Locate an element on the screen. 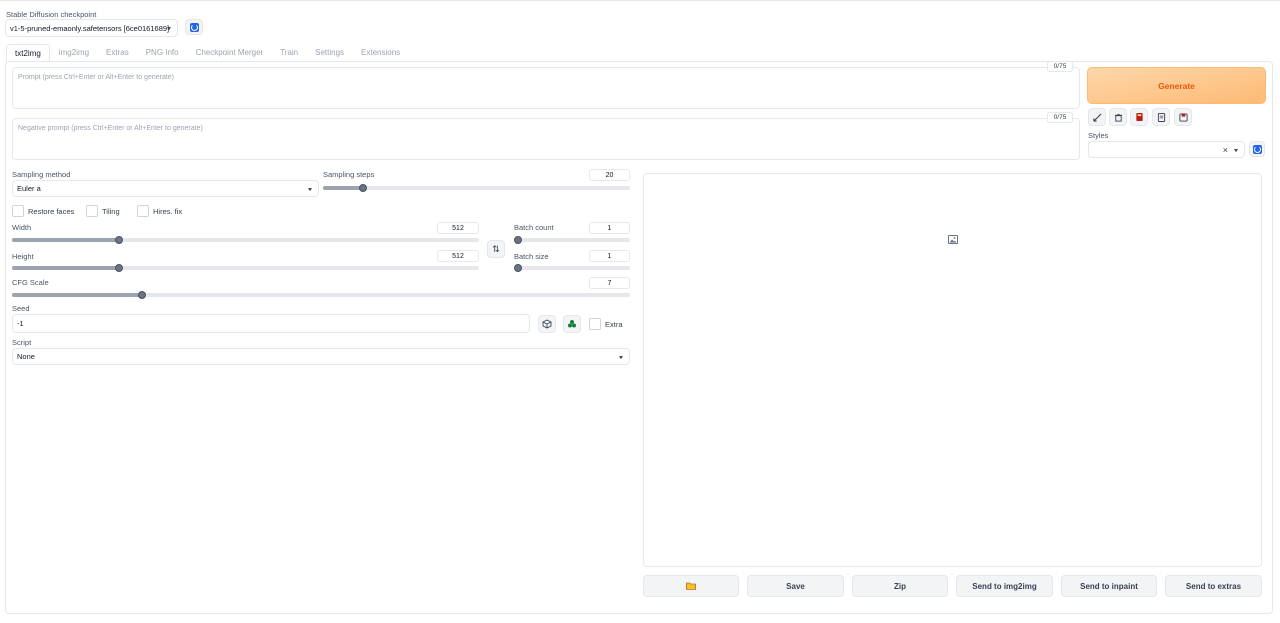 This screenshot has width=1280, height=623. paste-prompt-button is located at coordinates (1161, 117).